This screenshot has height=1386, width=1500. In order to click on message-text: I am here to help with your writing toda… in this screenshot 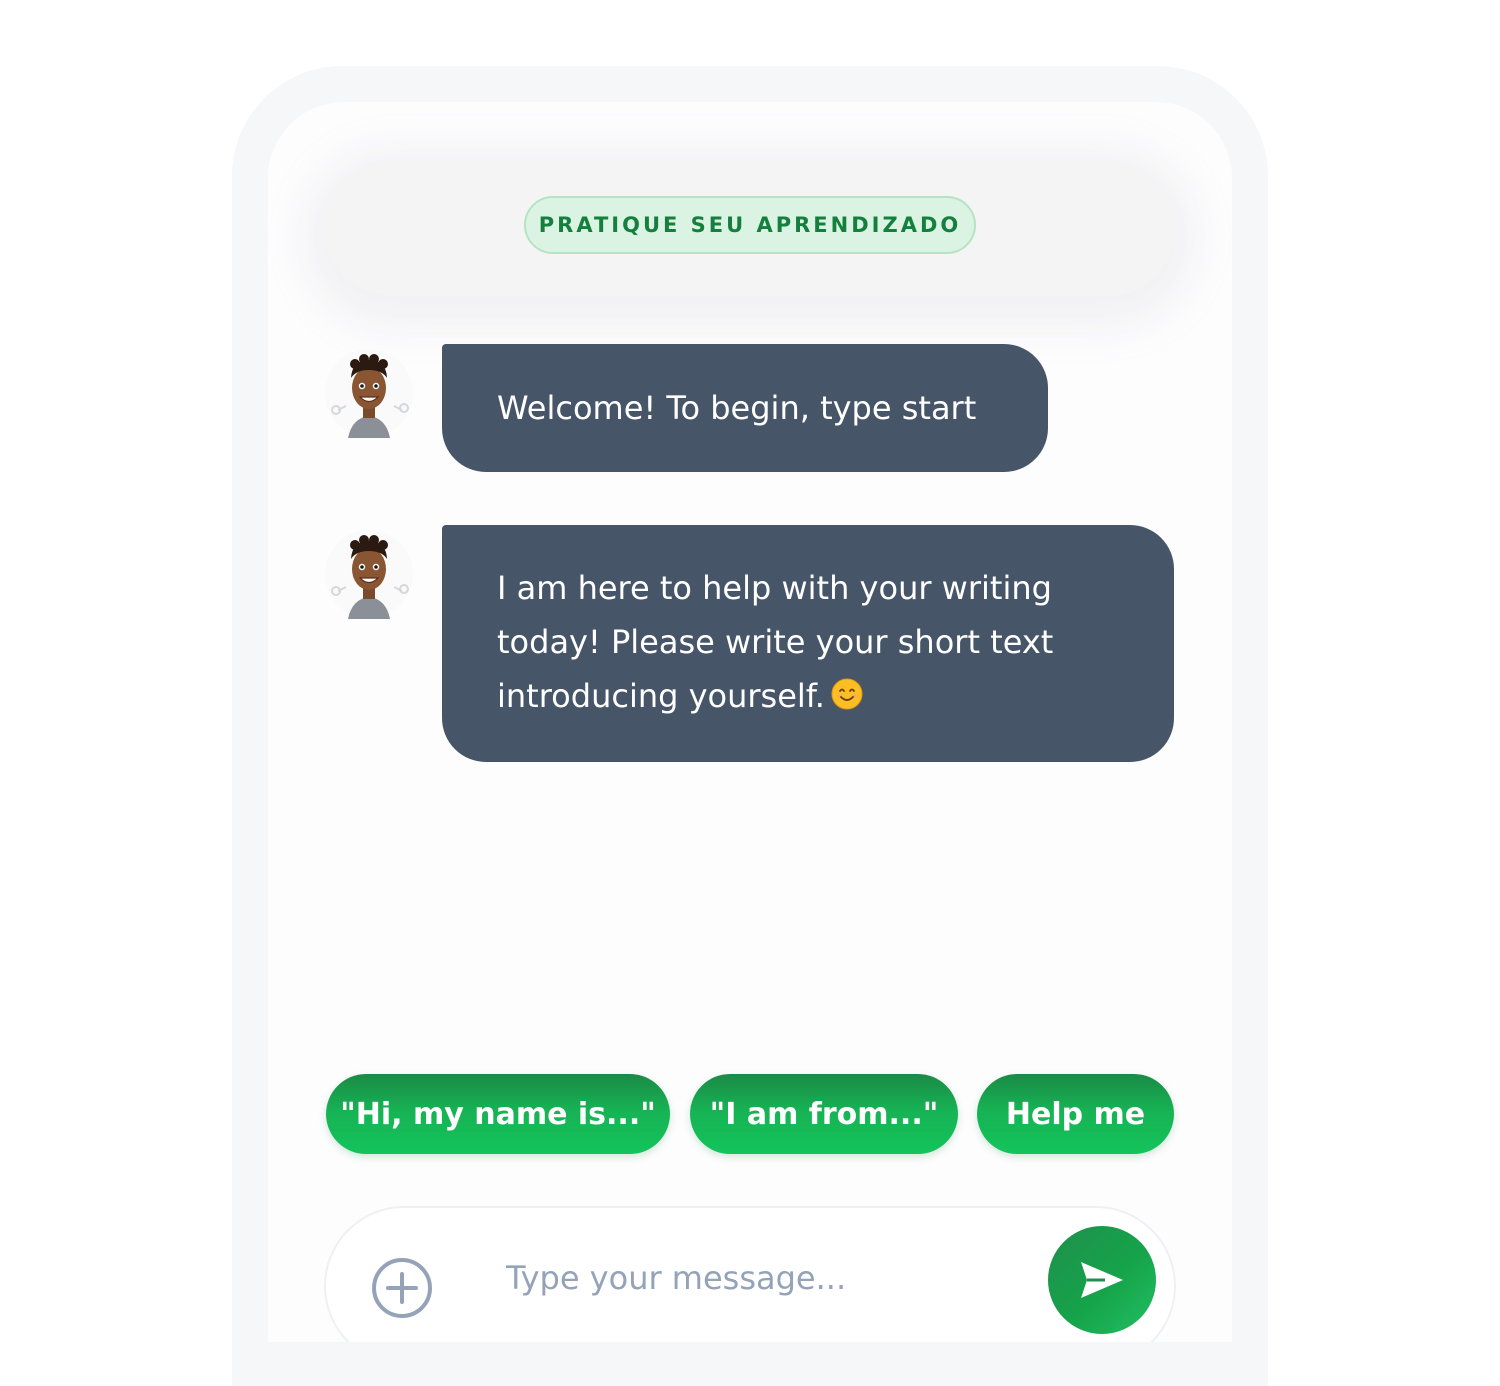, I will do `click(775, 642)`.